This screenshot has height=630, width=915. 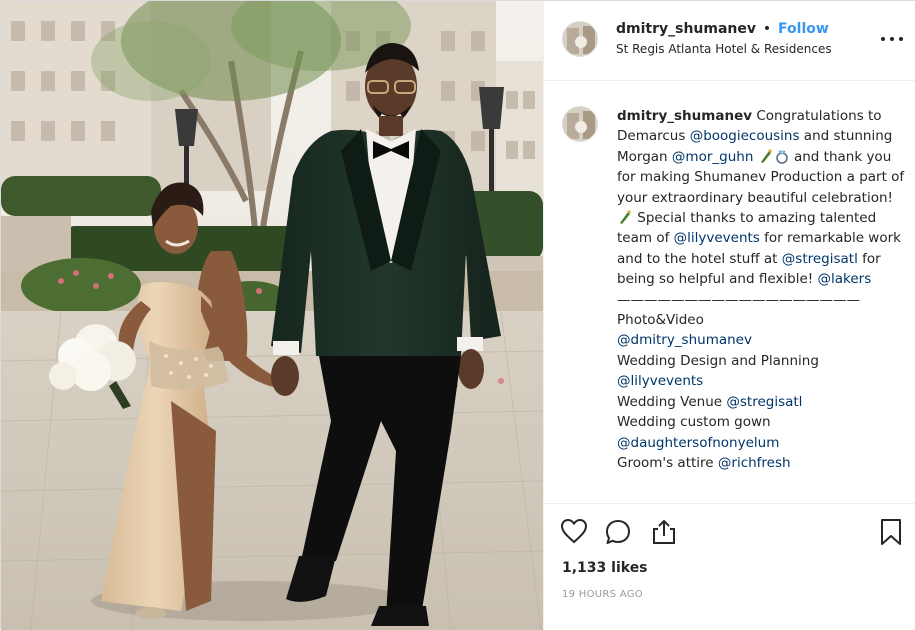 I want to click on share-icon-shape, so click(x=664, y=531).